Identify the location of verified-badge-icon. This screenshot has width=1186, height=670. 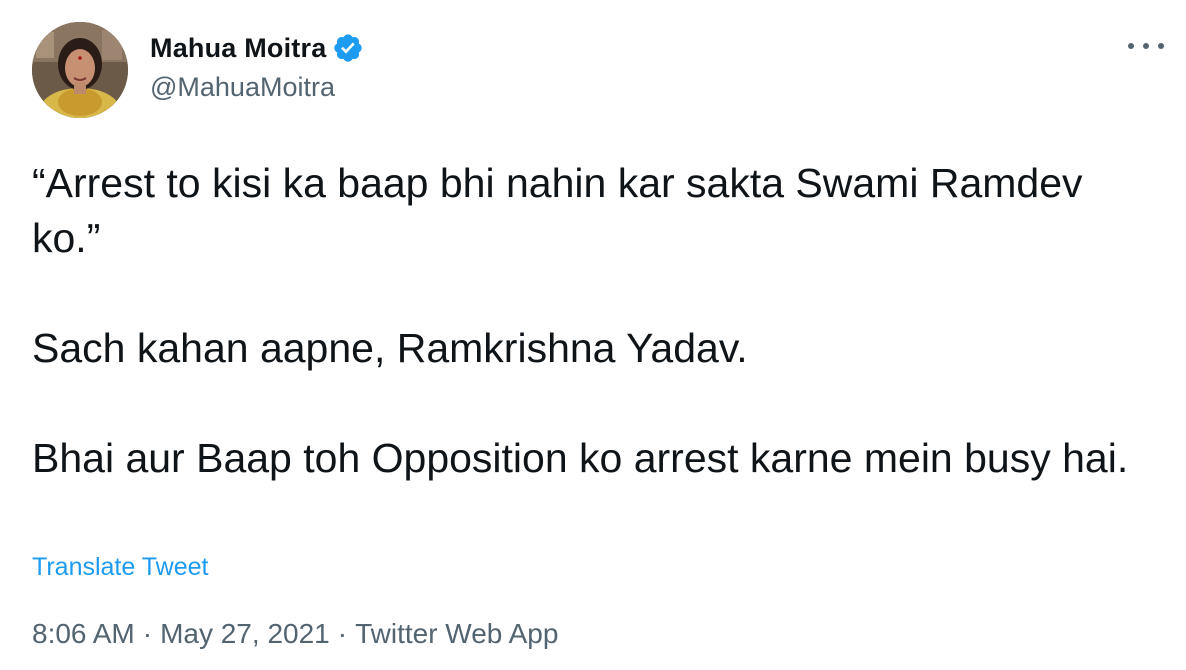
(348, 48).